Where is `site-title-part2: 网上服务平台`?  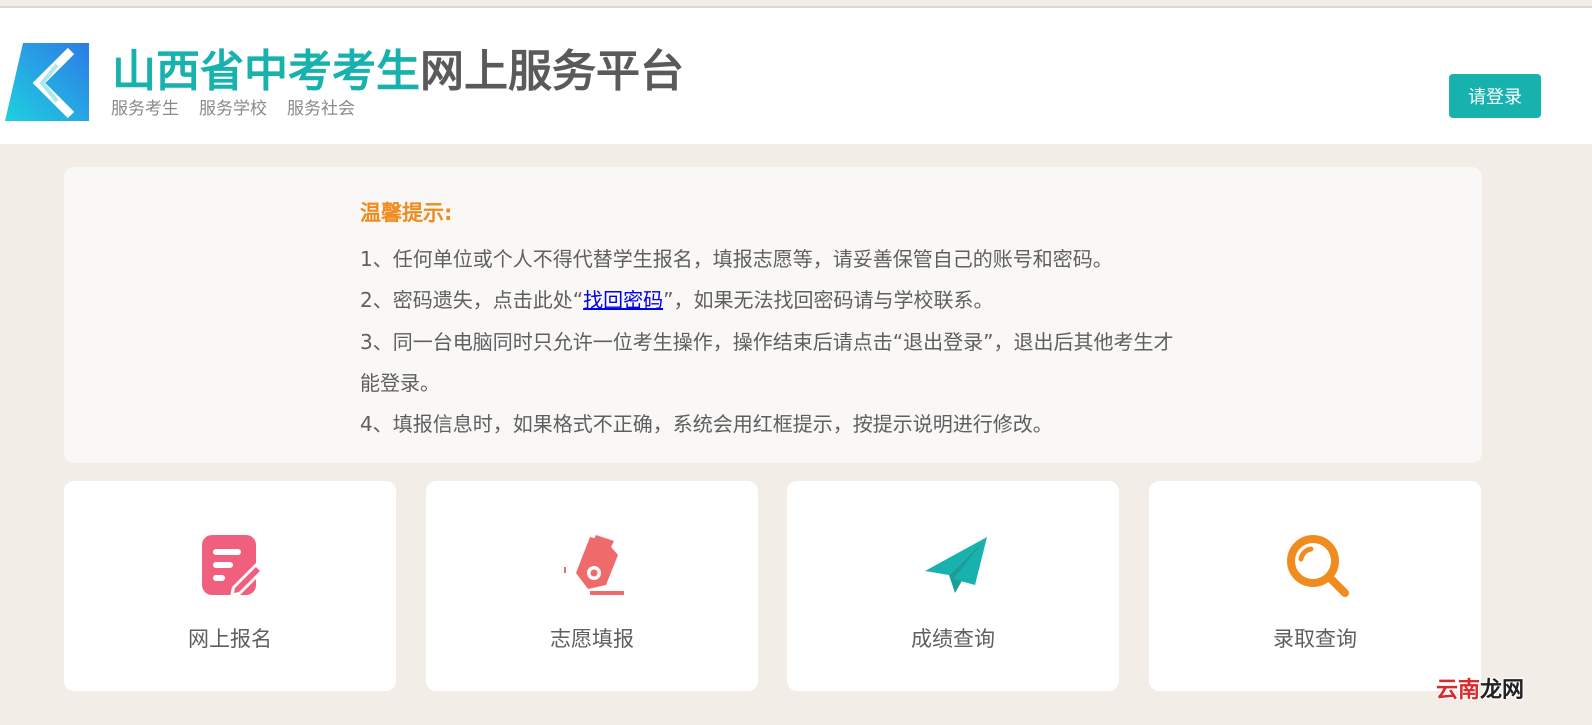 site-title-part2: 网上服务平台 is located at coordinates (552, 71).